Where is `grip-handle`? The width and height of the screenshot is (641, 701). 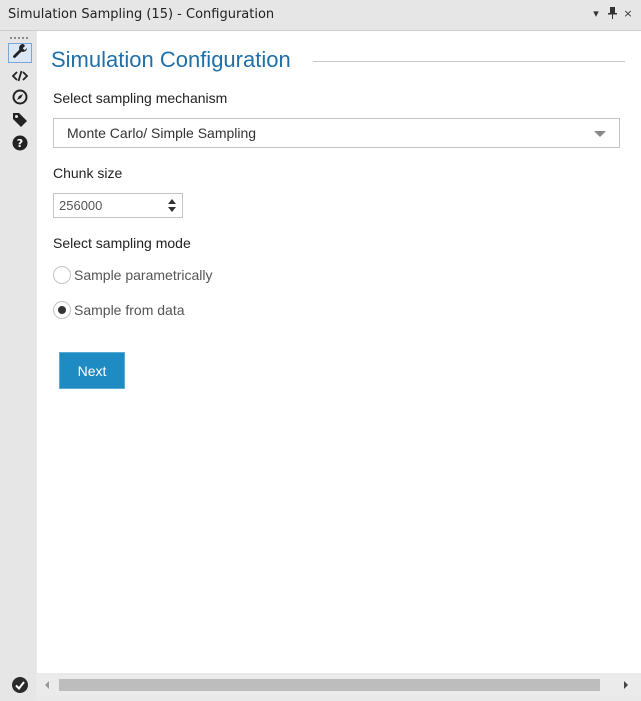
grip-handle is located at coordinates (19, 39).